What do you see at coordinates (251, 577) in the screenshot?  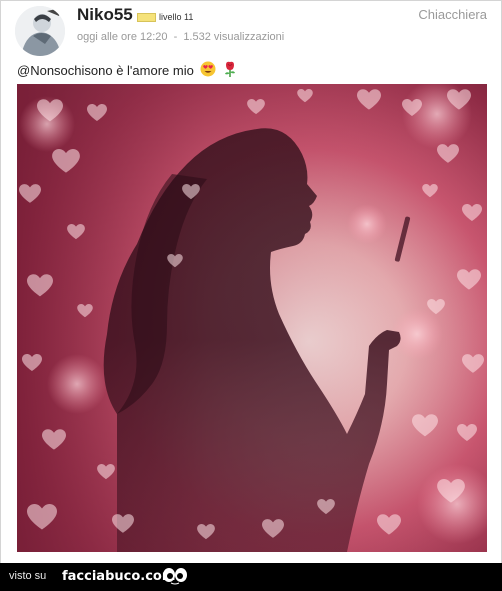 I see `footer-bar: visto su facciabuco.com` at bounding box center [251, 577].